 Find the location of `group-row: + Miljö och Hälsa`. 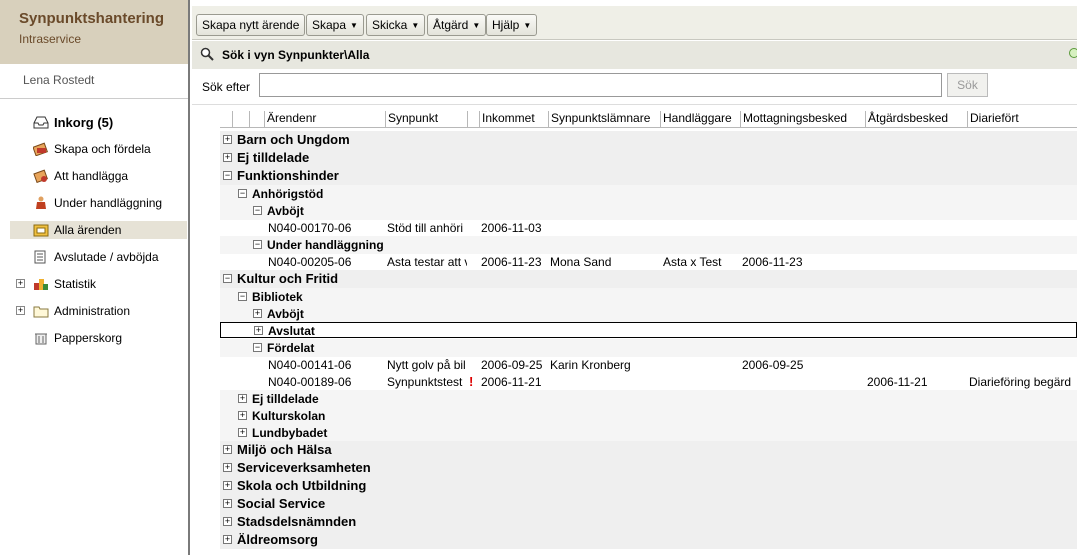

group-row: + Miljö och Hälsa is located at coordinates (648, 450).